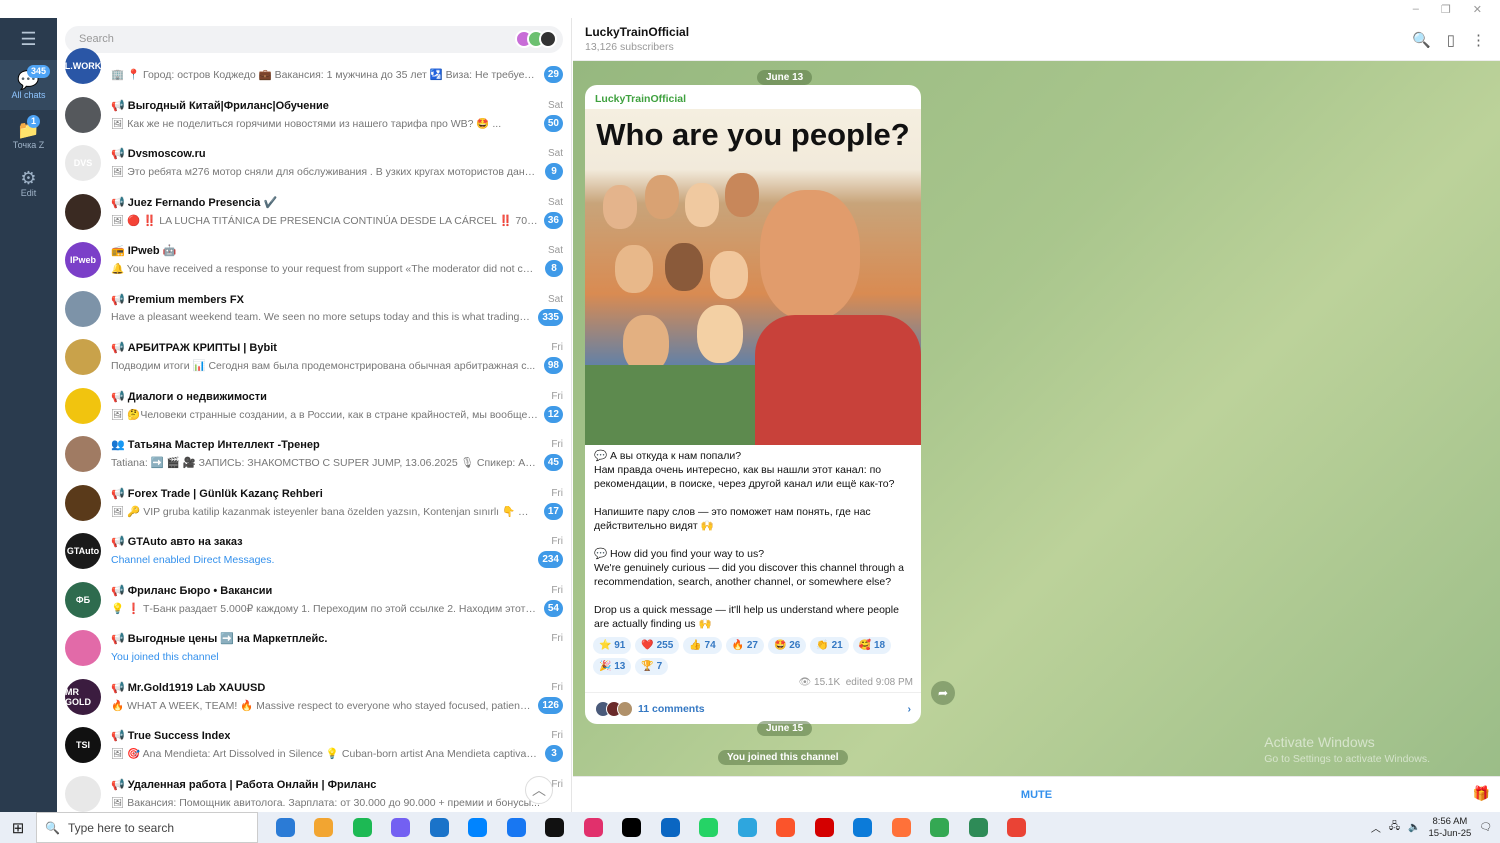 Image resolution: width=1500 pixels, height=843 pixels. I want to click on folder-label: All chats, so click(28, 95).